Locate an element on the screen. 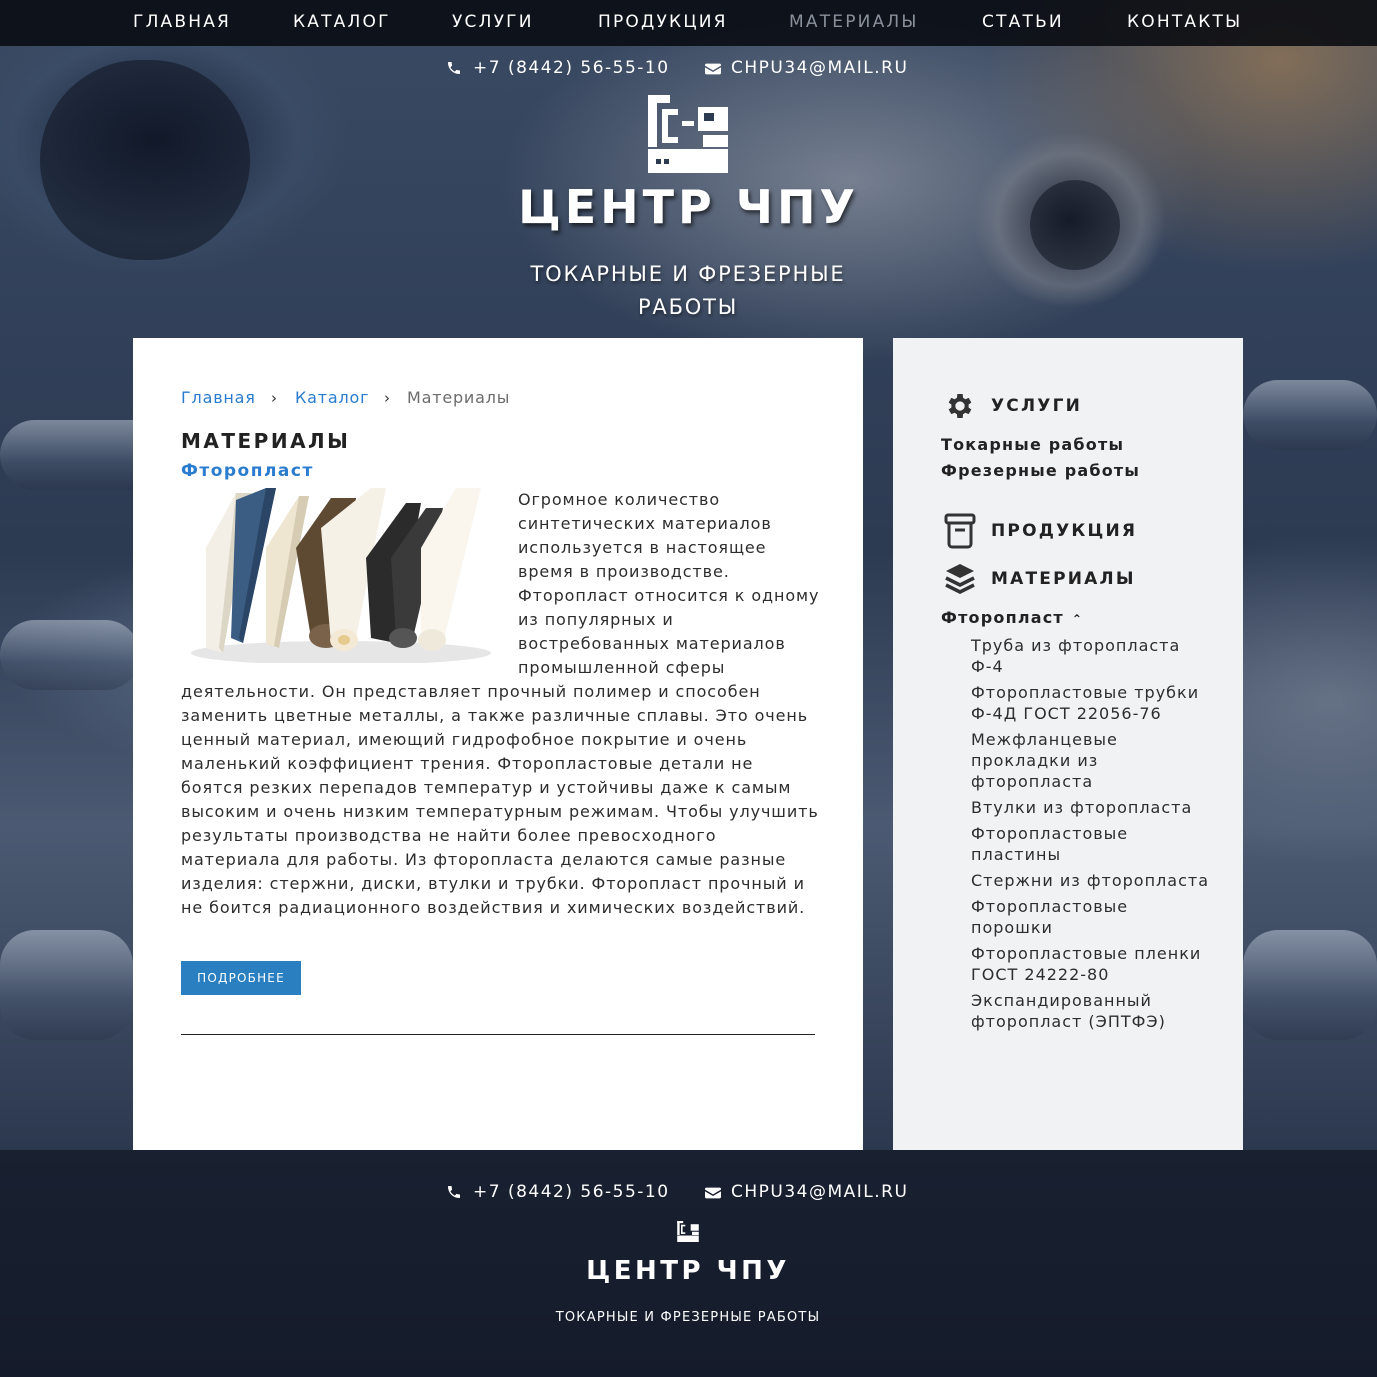 The width and height of the screenshot is (1377, 1377). sidebar-group-ptfe: Фторопласт ⌃ is located at coordinates (1012, 617).